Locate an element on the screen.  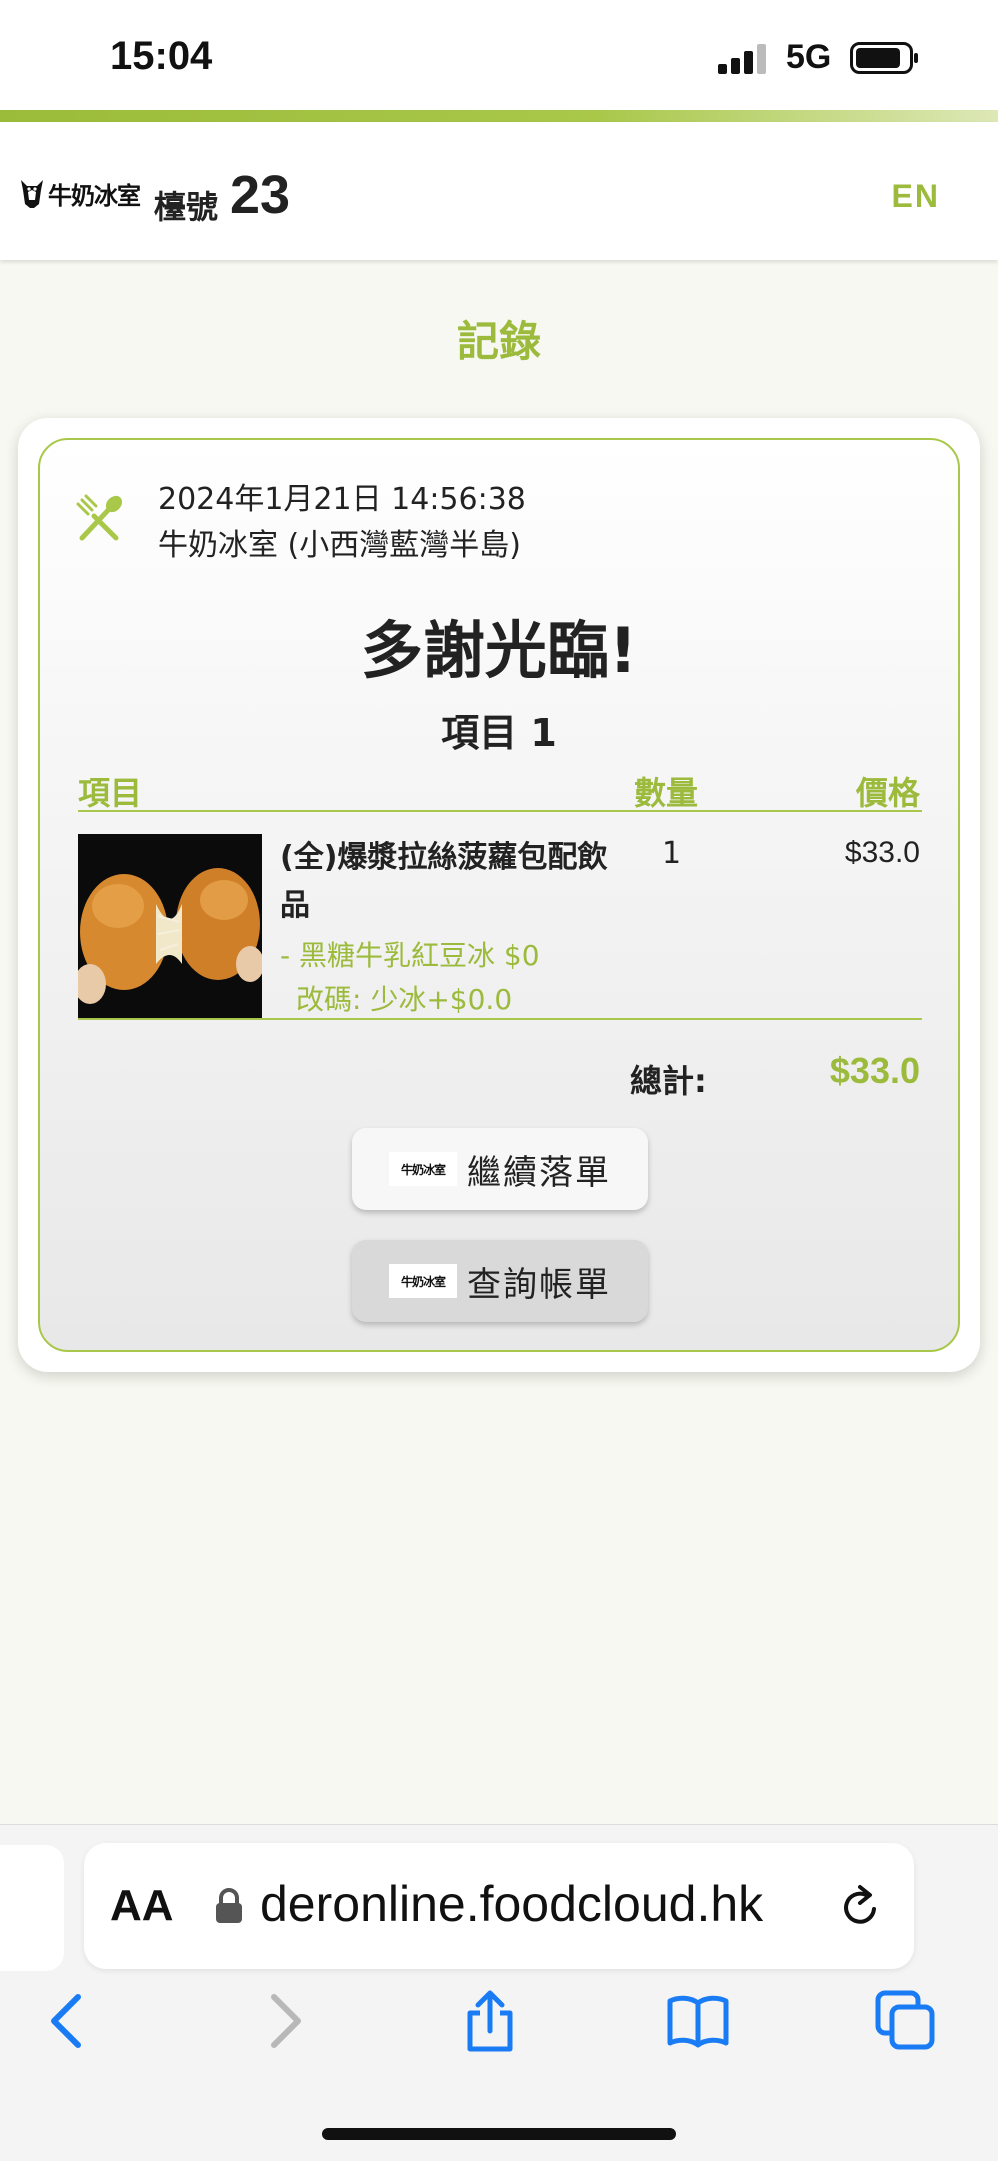
accent-line is located at coordinates (499, 116).